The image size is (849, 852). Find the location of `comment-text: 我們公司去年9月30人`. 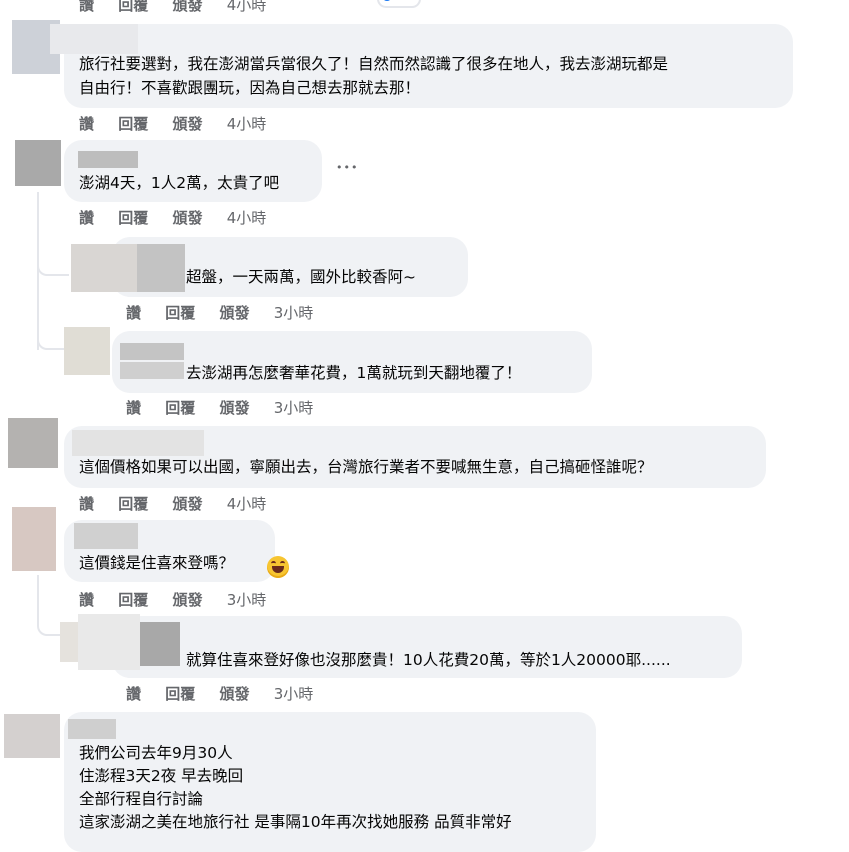

comment-text: 我們公司去年9月30人 is located at coordinates (156, 753).